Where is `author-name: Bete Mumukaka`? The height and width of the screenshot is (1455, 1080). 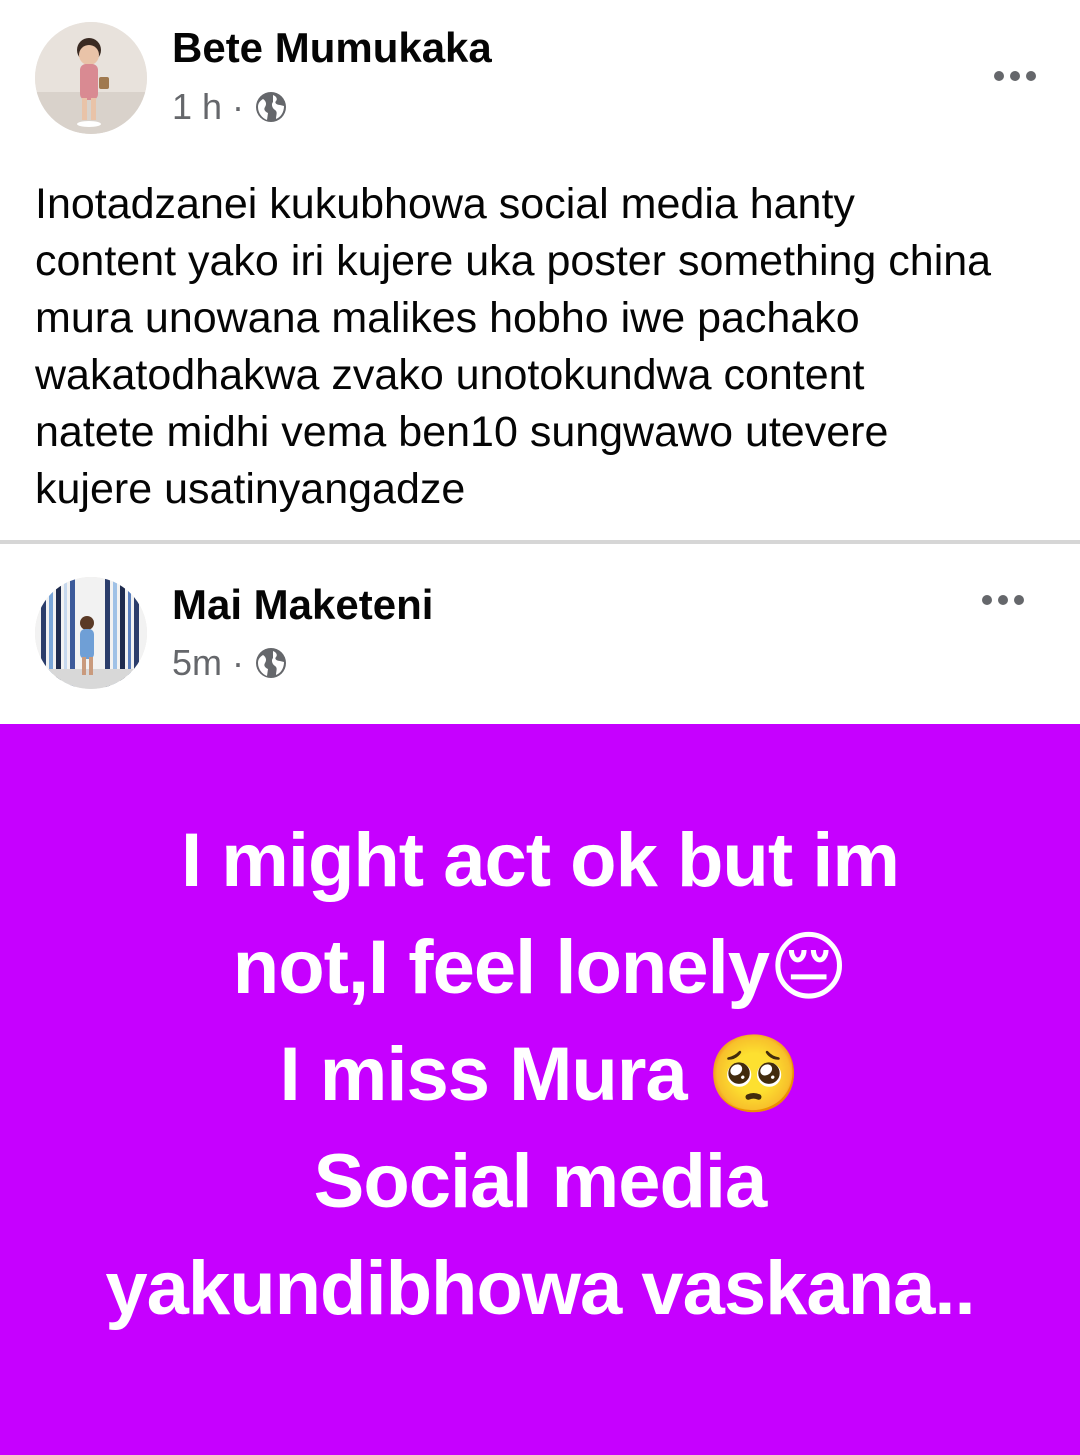
author-name: Bete Mumukaka is located at coordinates (332, 48).